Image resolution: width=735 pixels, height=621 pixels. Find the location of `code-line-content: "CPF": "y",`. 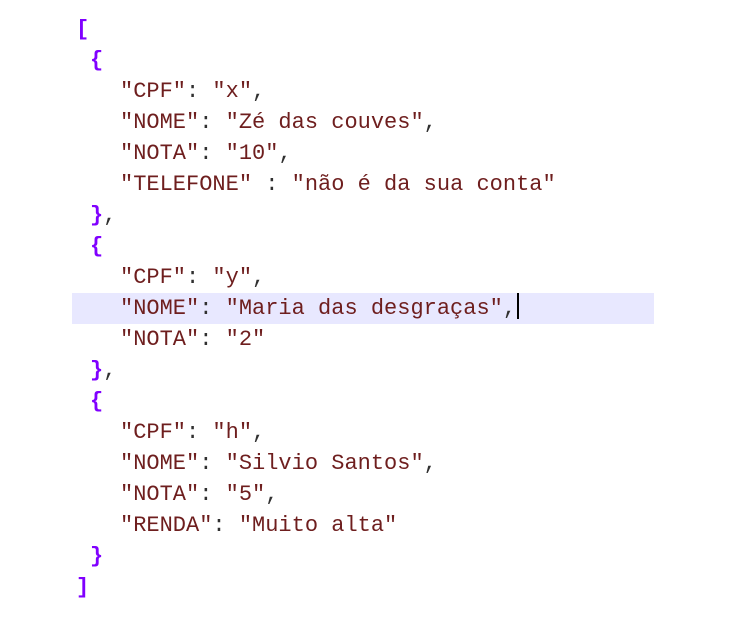

code-line-content: "CPF": "y", is located at coordinates (192, 277).